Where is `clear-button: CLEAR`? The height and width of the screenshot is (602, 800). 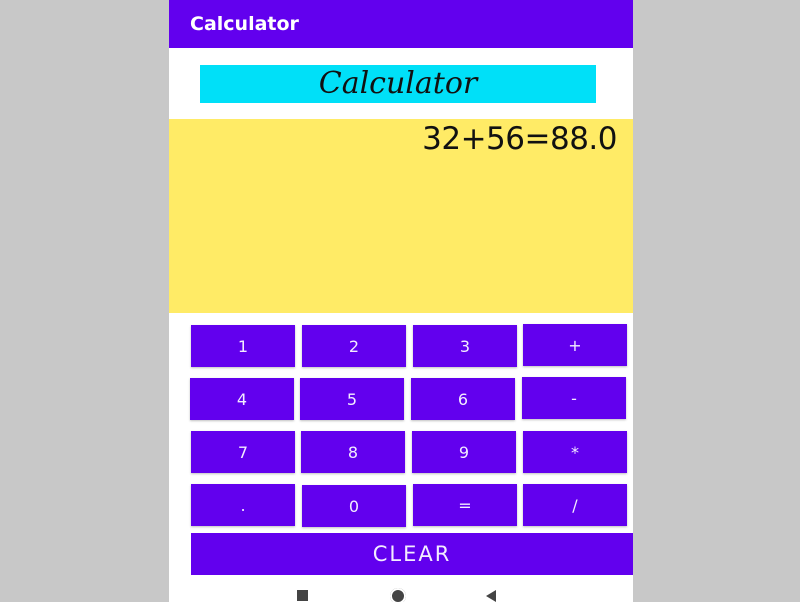
clear-button: CLEAR is located at coordinates (412, 554).